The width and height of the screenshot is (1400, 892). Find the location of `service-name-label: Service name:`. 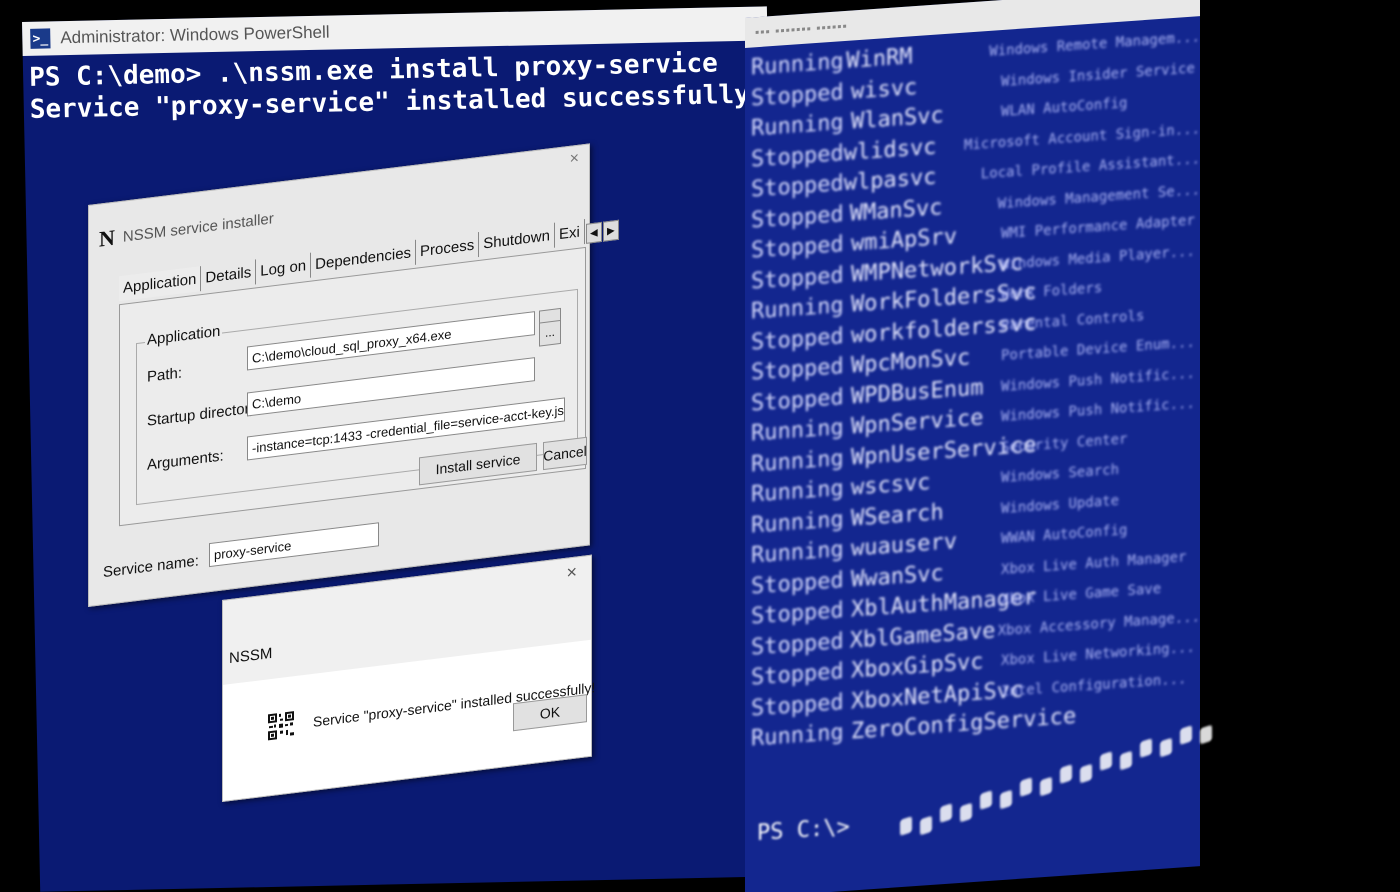

service-name-label: Service name: is located at coordinates (151, 567).